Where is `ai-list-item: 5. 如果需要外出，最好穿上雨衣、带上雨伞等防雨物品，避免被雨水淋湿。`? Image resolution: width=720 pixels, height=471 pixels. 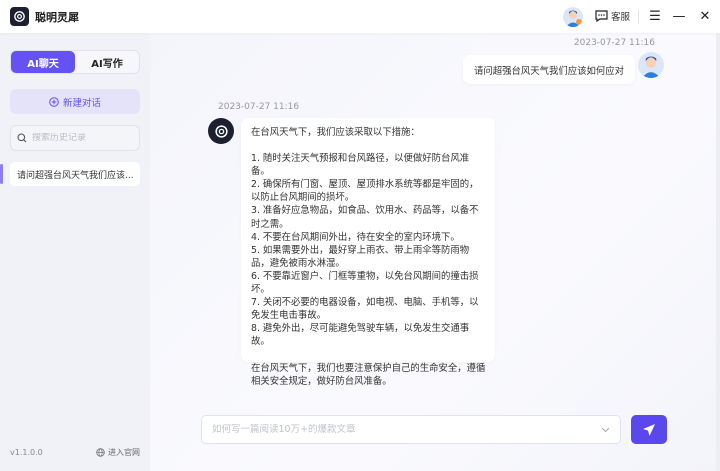
ai-list-item: 5. 如果需要外出，最好穿上雨衣、带上雨伞等防雨物品，避免被雨水淋湿。 is located at coordinates (360, 256).